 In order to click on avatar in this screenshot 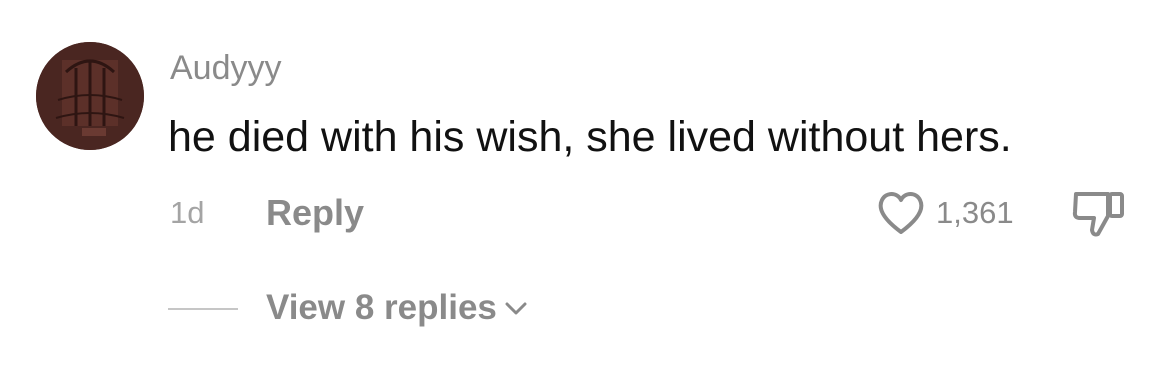, I will do `click(90, 96)`.